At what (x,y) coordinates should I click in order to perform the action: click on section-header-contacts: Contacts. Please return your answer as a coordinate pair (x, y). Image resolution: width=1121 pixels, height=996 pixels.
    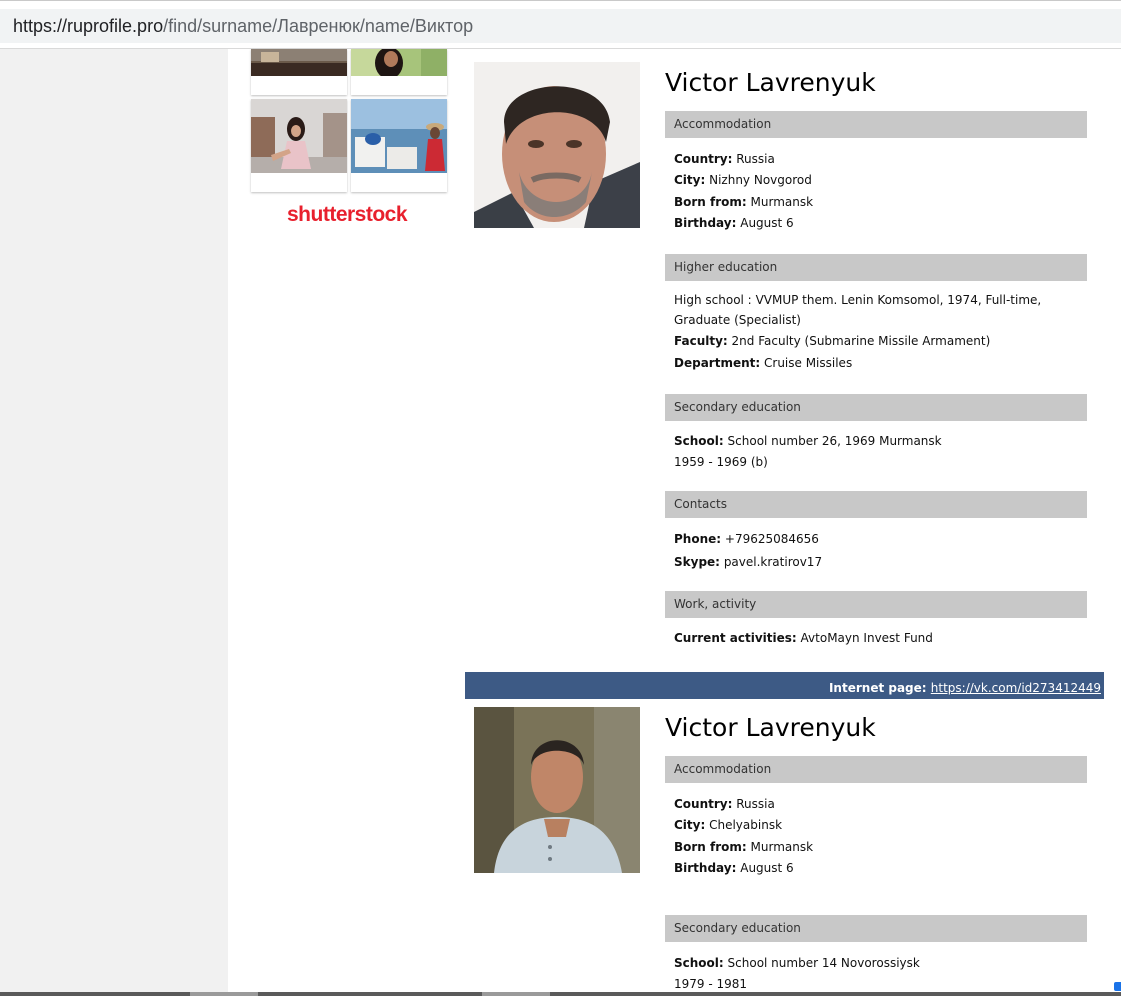
    Looking at the image, I should click on (876, 504).